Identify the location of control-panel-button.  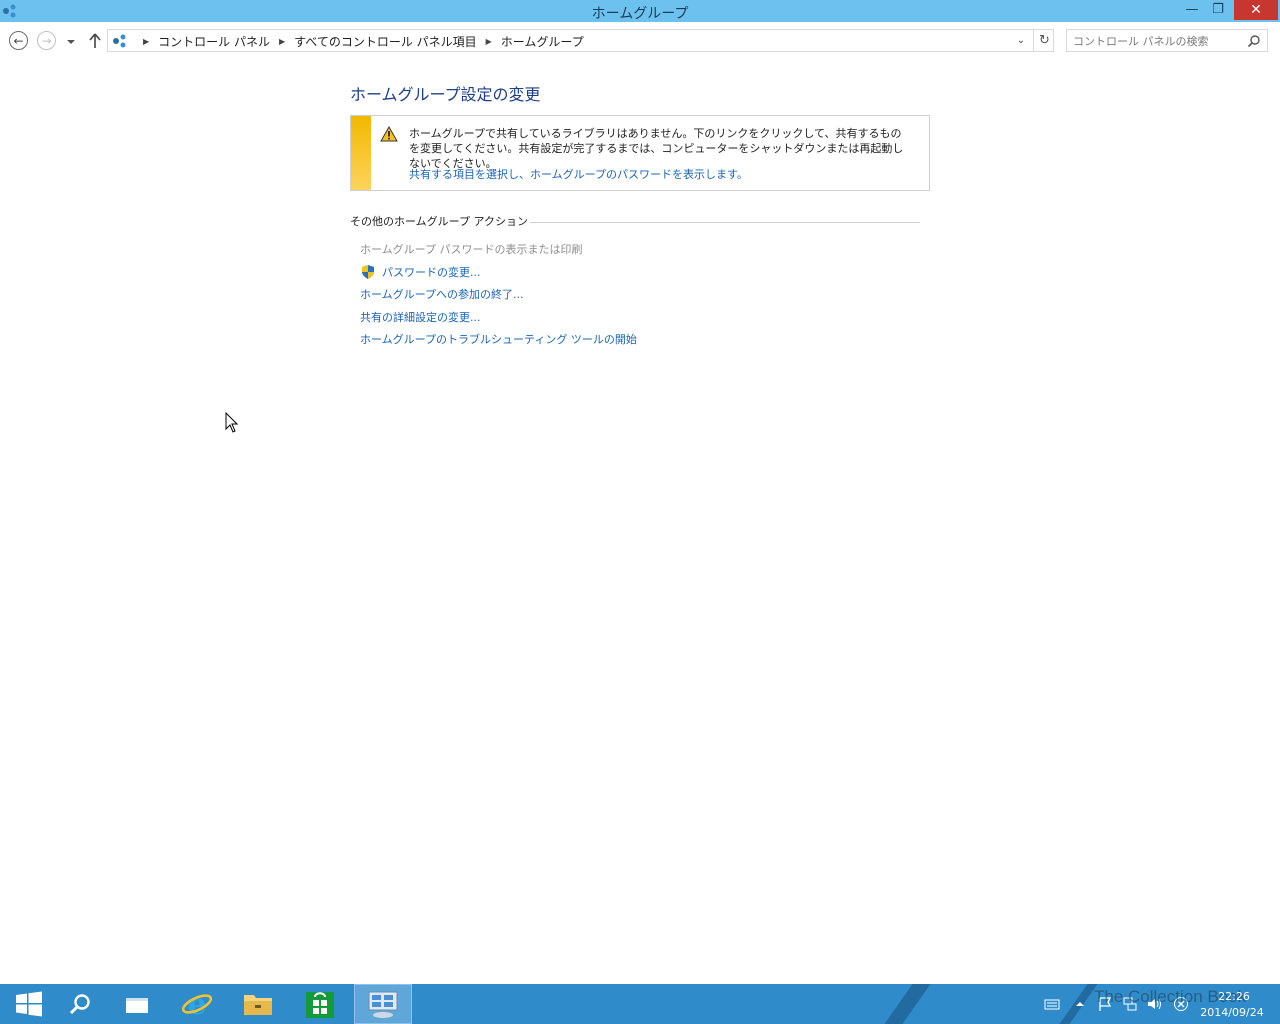
(383, 1004).